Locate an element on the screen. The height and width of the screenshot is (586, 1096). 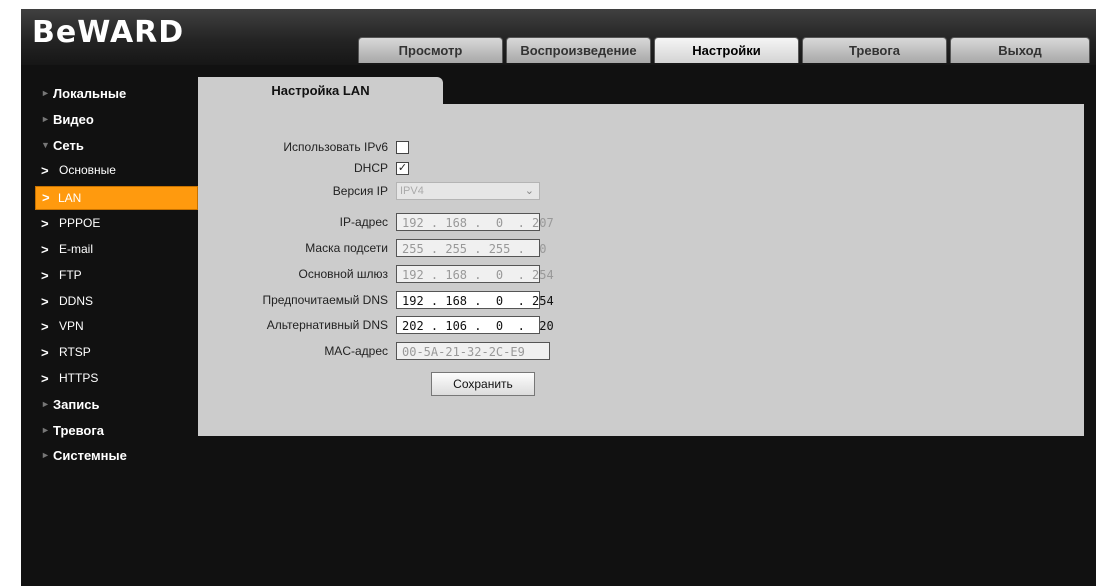
sidebar-item-label: Запись is located at coordinates (76, 404).